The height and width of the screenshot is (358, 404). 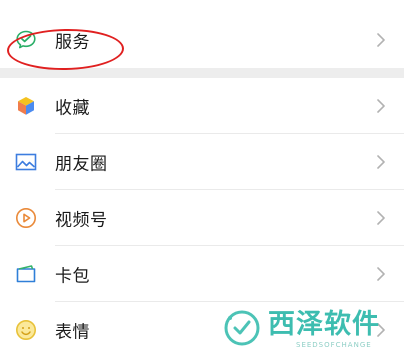 What do you see at coordinates (26, 162) in the screenshot?
I see `moments-image-icon` at bounding box center [26, 162].